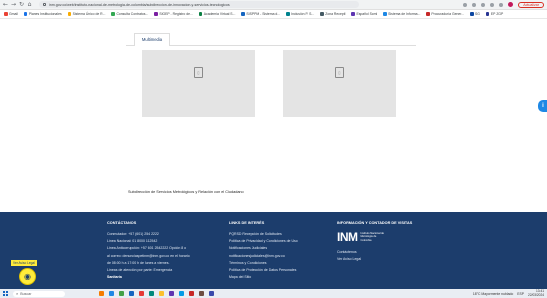 This screenshot has height=298, width=547. I want to click on sidebar-icon, so click(501, 4).